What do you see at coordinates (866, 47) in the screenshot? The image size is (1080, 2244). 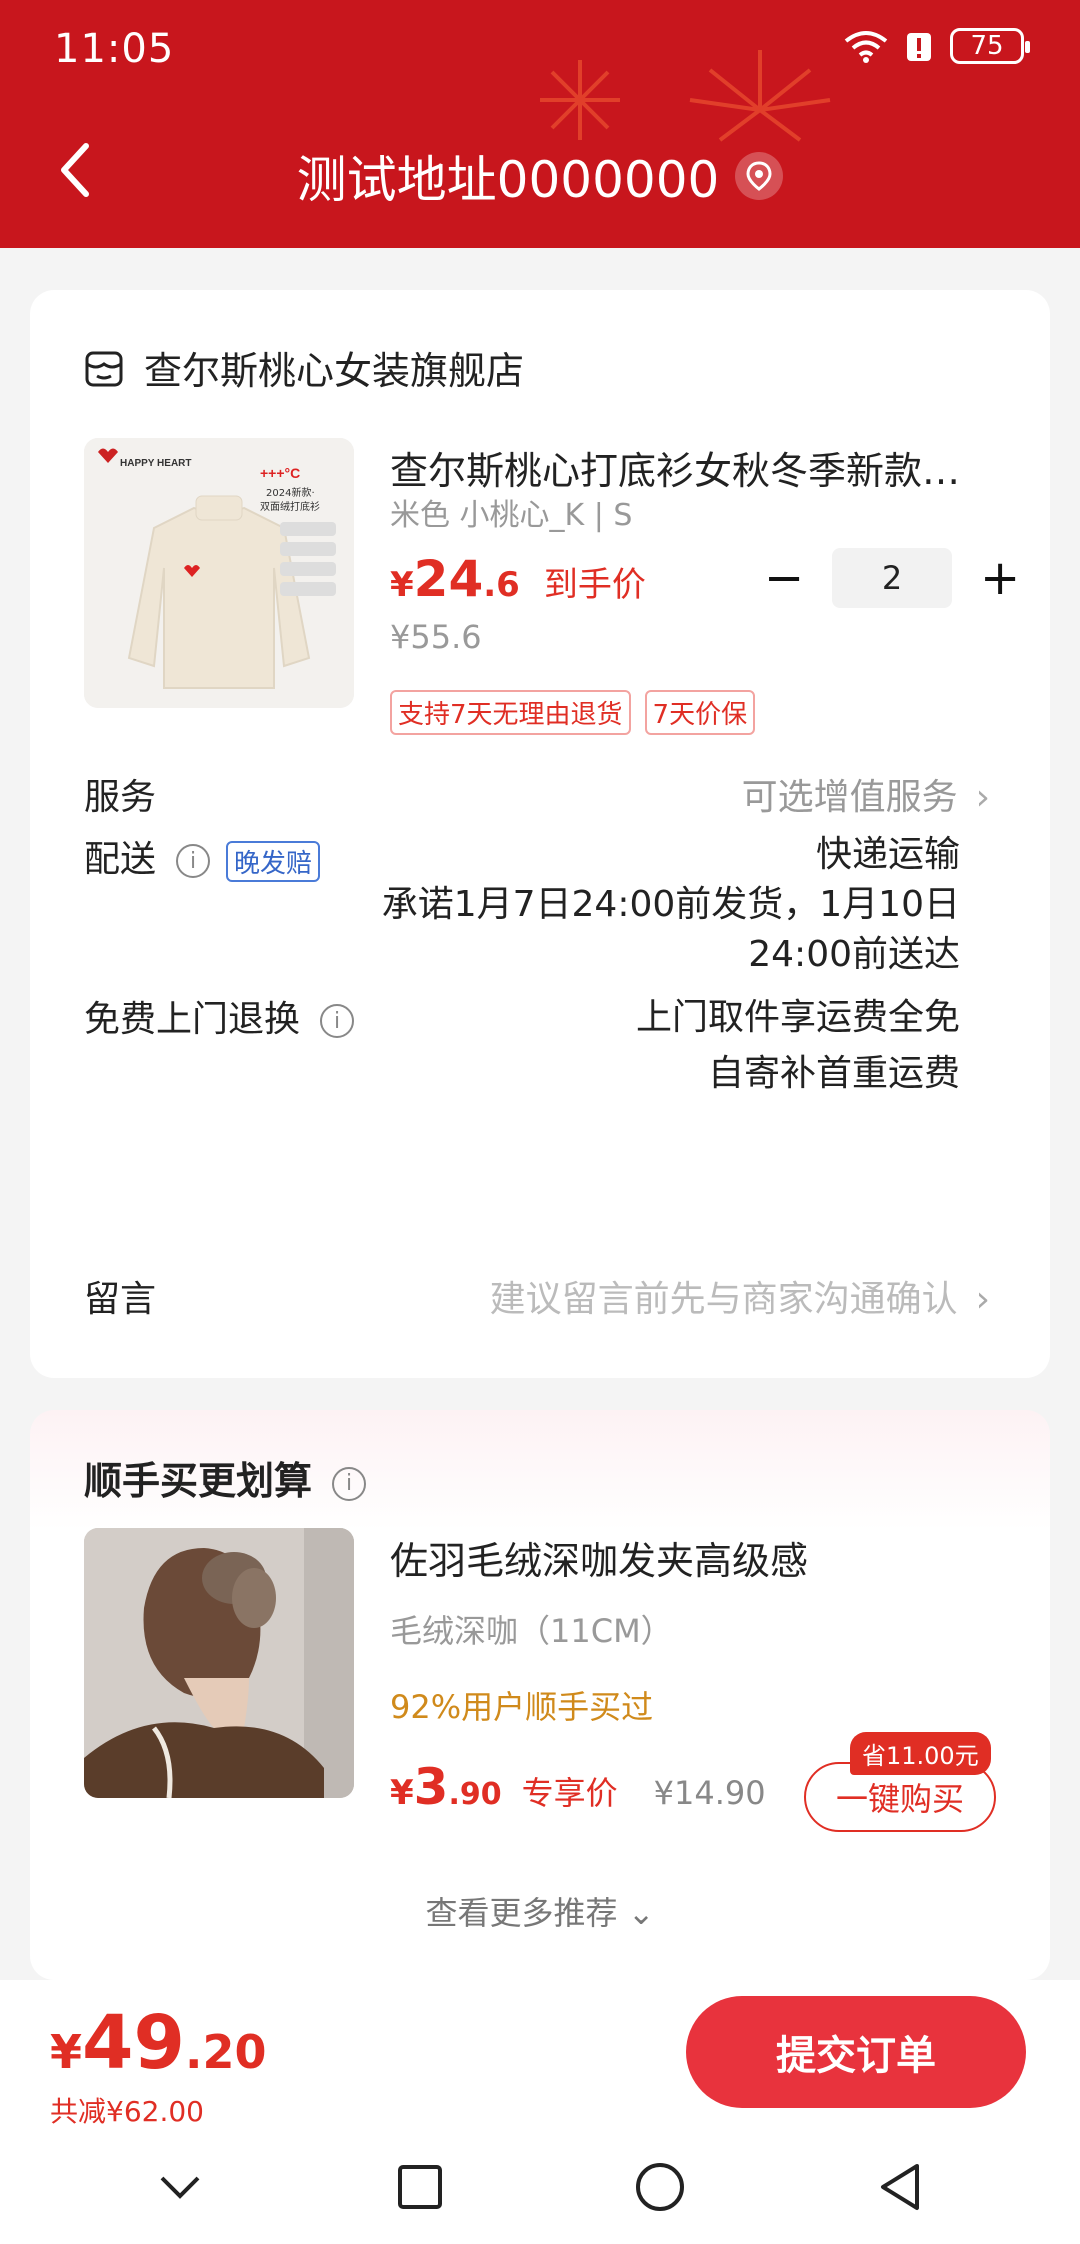 I see `wifi-icon` at bounding box center [866, 47].